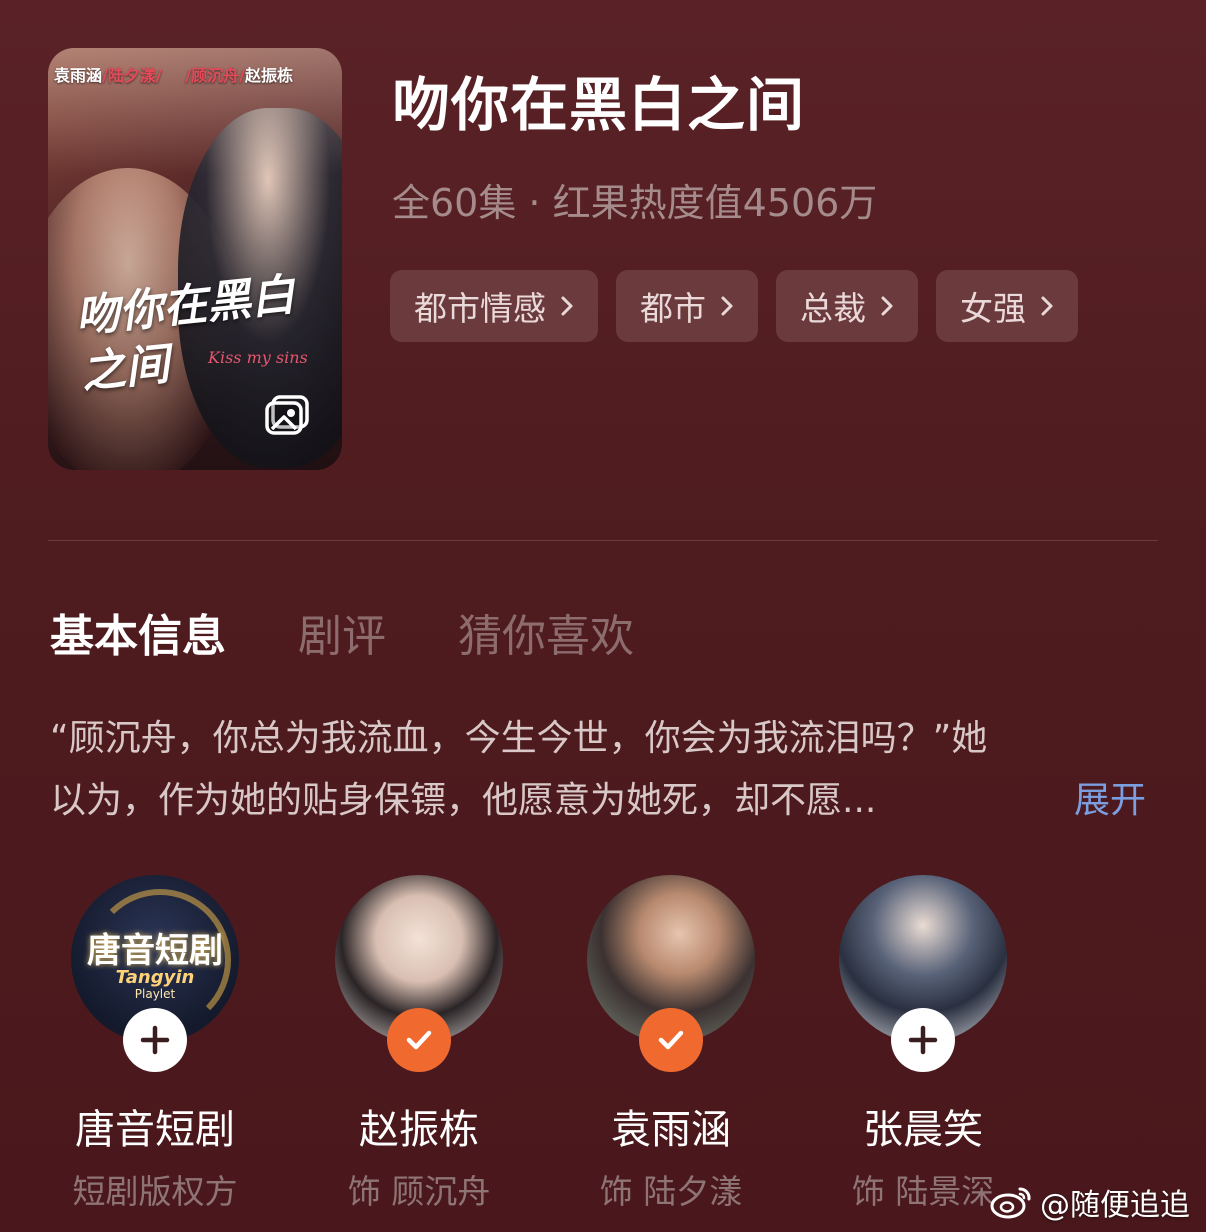 The width and height of the screenshot is (1206, 1232). What do you see at coordinates (78, 75) in the screenshot?
I see `poster-cast-actress: 袁雨涵` at bounding box center [78, 75].